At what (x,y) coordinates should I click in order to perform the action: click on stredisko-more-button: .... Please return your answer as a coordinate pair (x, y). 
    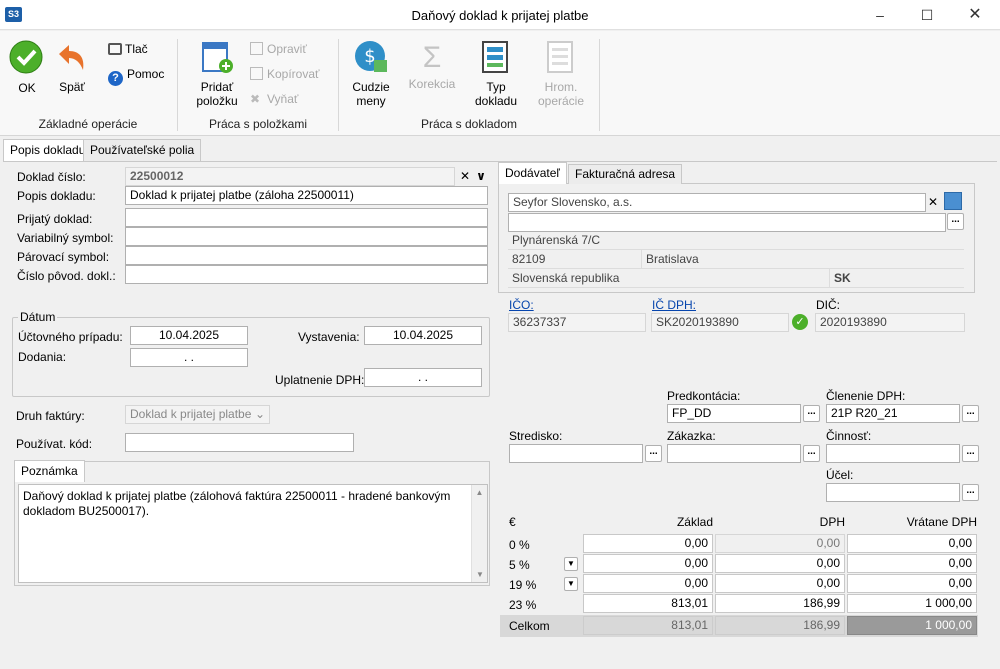
    Looking at the image, I should click on (653, 453).